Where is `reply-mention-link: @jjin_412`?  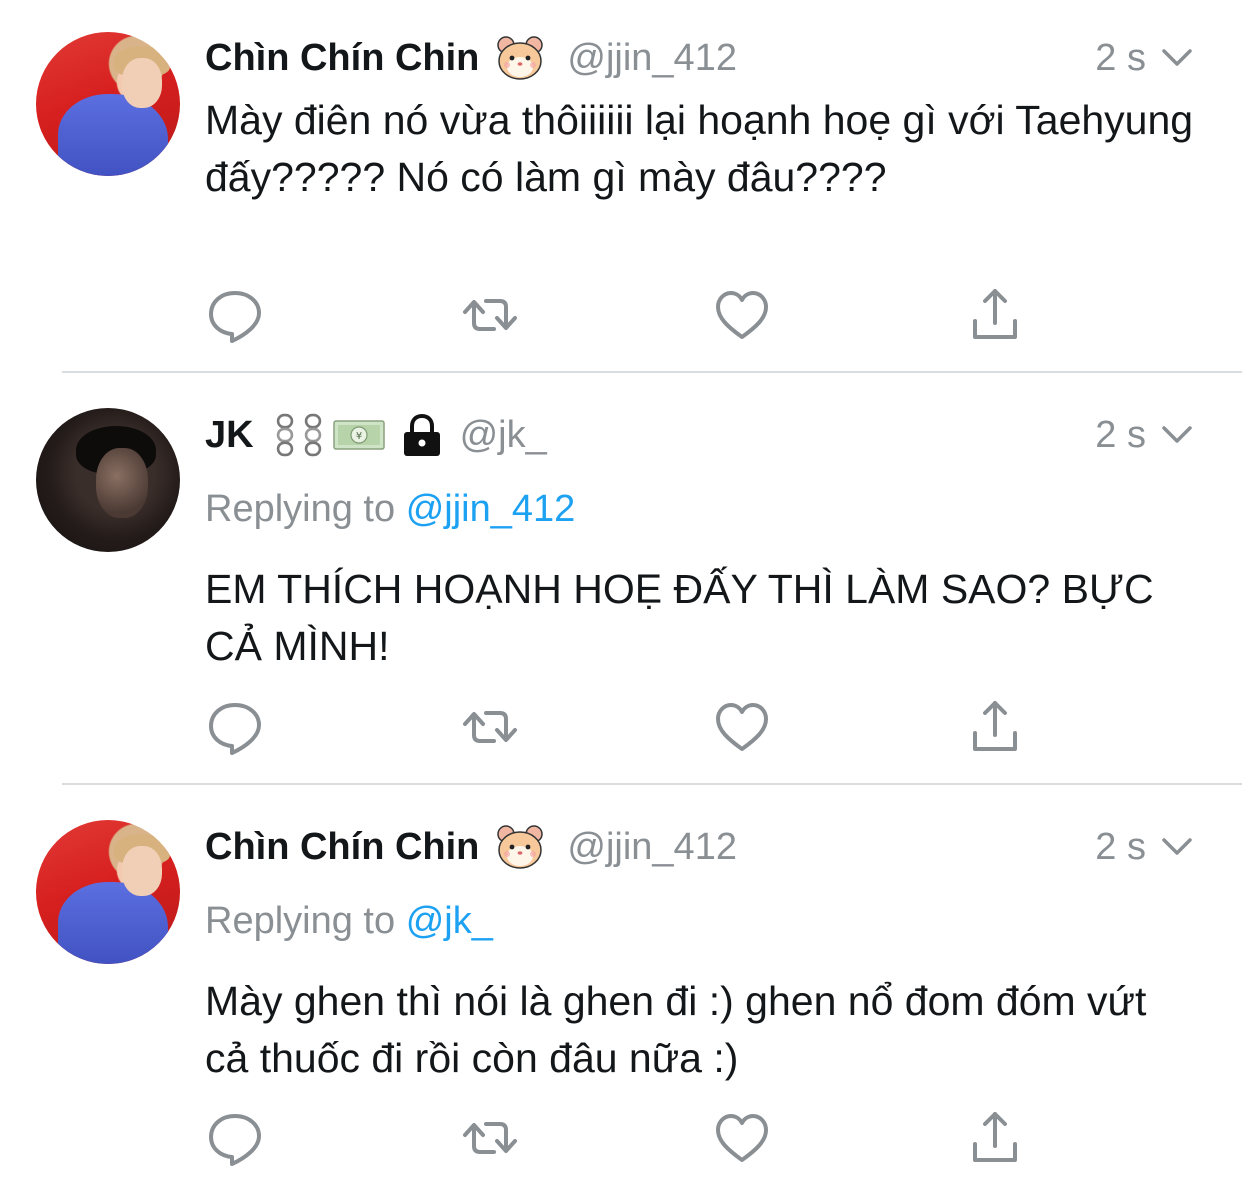
reply-mention-link: @jjin_412 is located at coordinates (491, 509).